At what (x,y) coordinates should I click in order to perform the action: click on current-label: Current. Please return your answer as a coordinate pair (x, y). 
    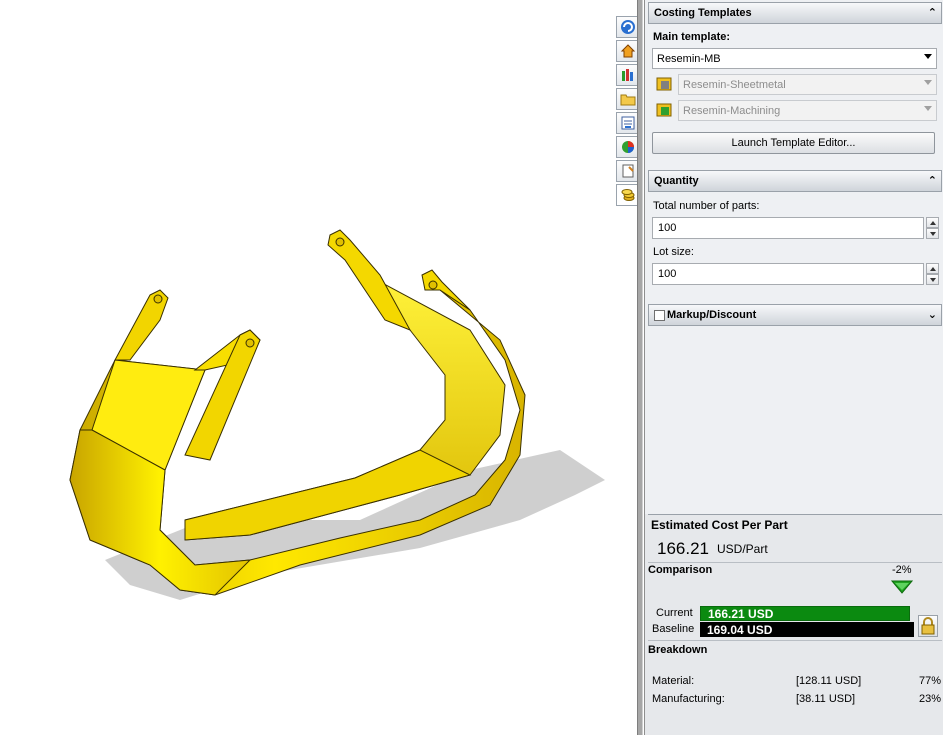
    Looking at the image, I should click on (674, 613).